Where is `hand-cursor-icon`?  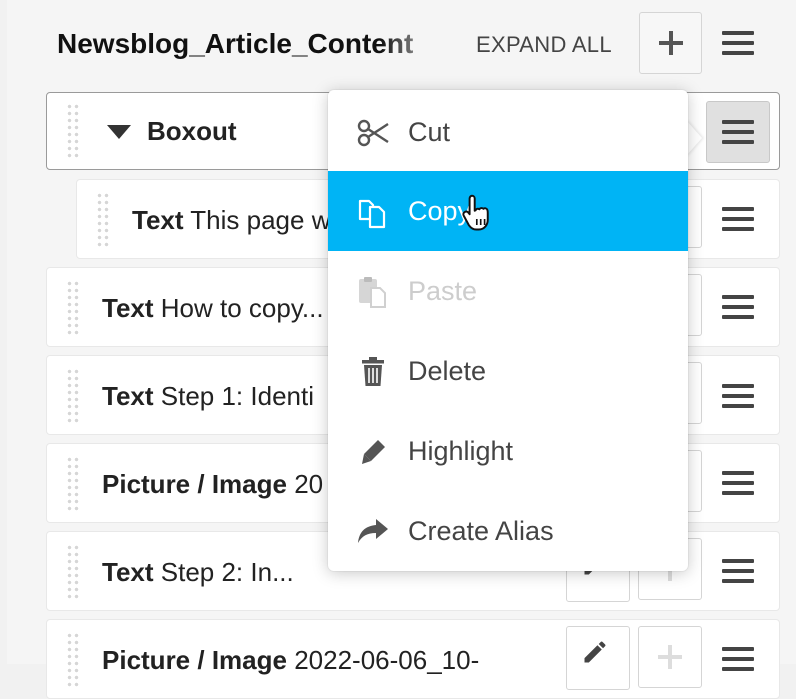
hand-cursor-icon is located at coordinates (475, 212).